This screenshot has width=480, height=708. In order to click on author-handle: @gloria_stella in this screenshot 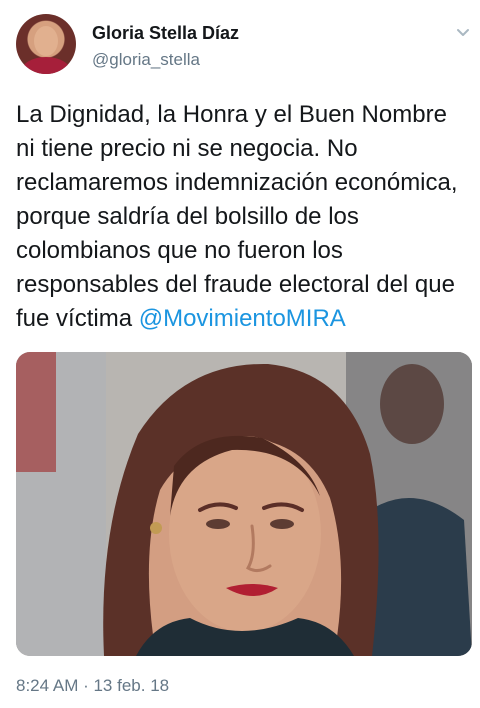, I will do `click(165, 60)`.